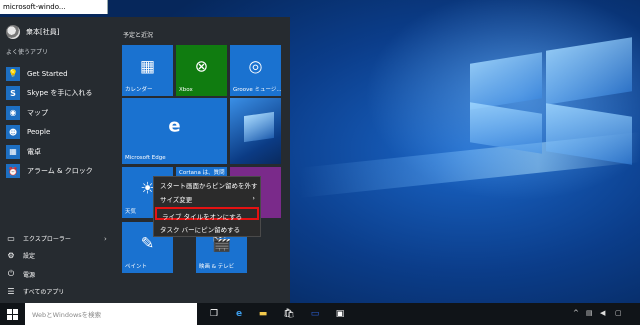  Describe the element at coordinates (131, 212) in the screenshot. I see `tile-label: 天気` at that location.